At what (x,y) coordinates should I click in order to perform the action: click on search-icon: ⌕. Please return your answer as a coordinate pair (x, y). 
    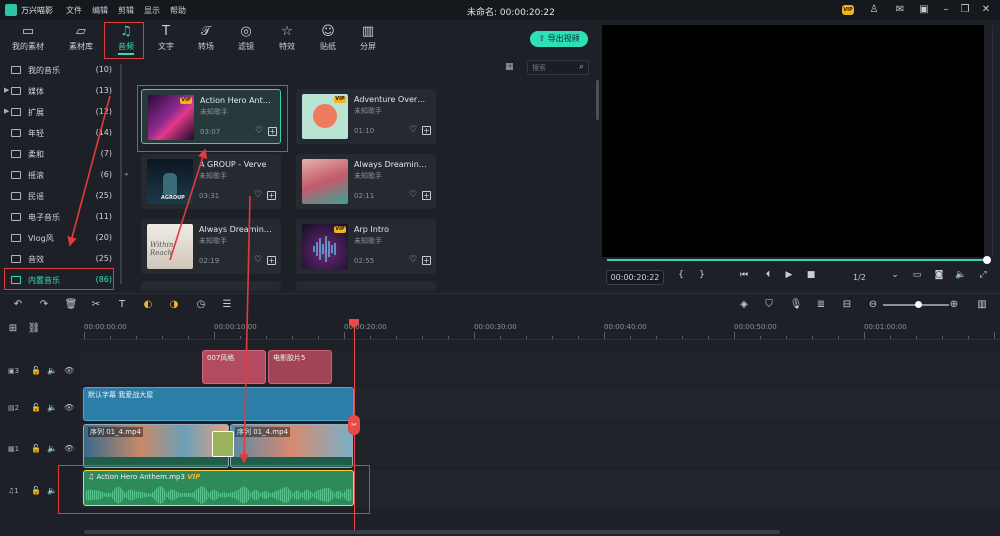
    Looking at the image, I should click on (581, 67).